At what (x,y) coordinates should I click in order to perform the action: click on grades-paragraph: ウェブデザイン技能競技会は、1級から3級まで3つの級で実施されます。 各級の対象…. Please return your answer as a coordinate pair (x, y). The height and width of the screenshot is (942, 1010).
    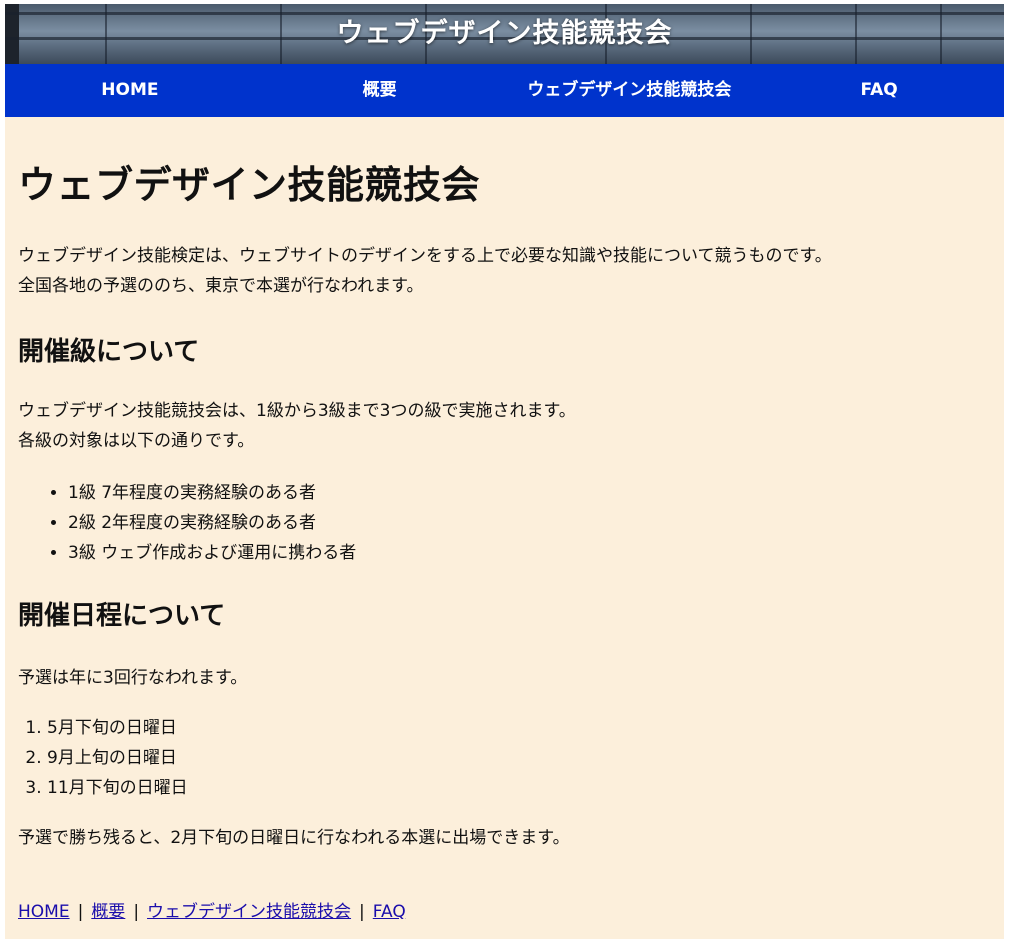
    Looking at the image, I should click on (297, 426).